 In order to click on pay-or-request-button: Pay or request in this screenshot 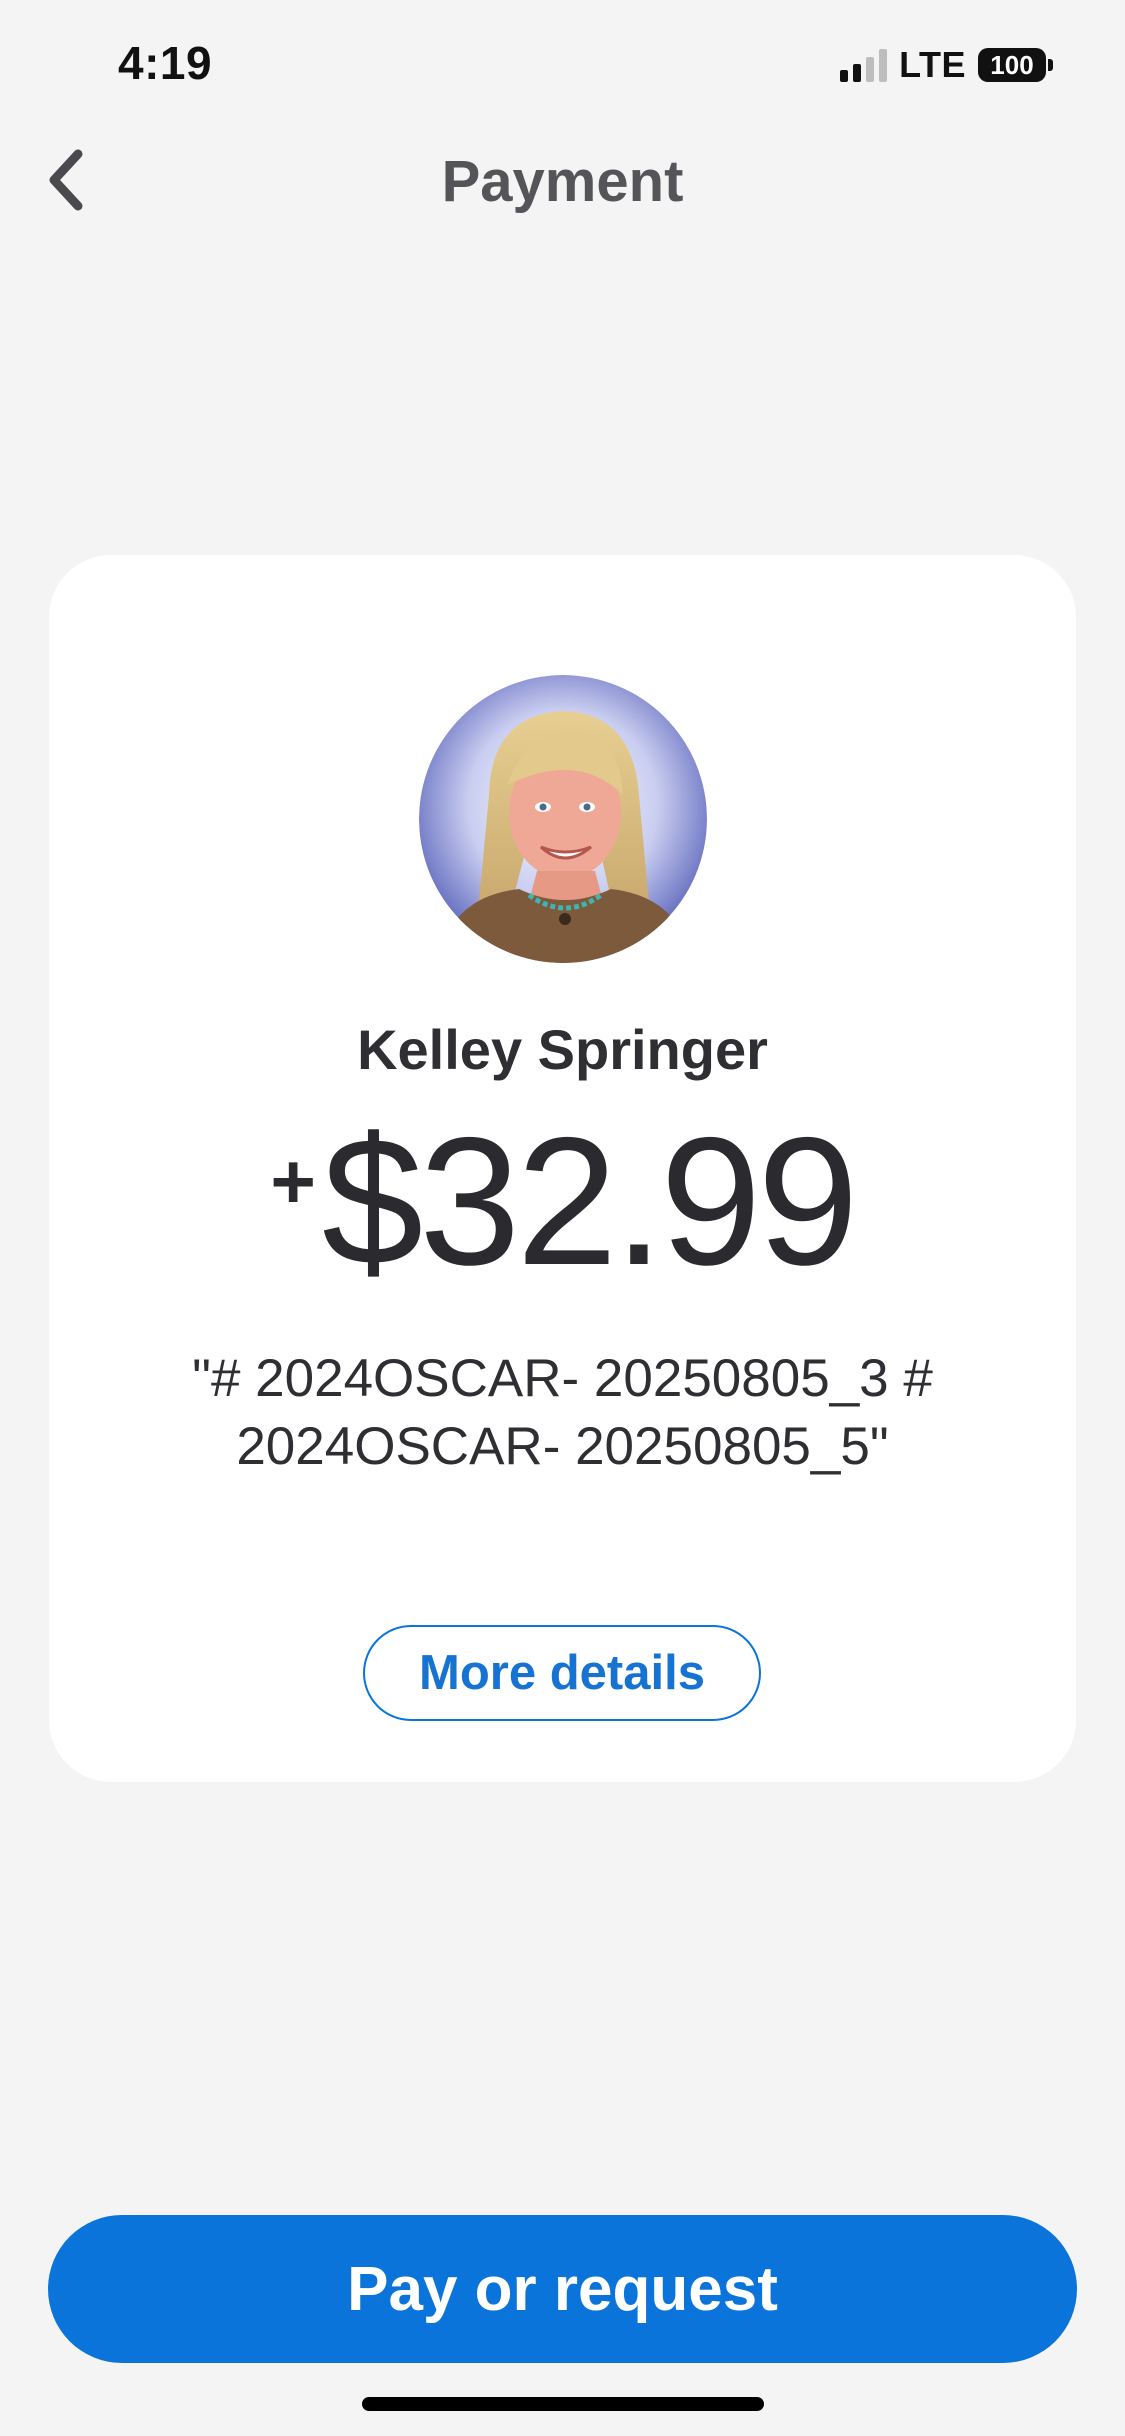, I will do `click(562, 2289)`.